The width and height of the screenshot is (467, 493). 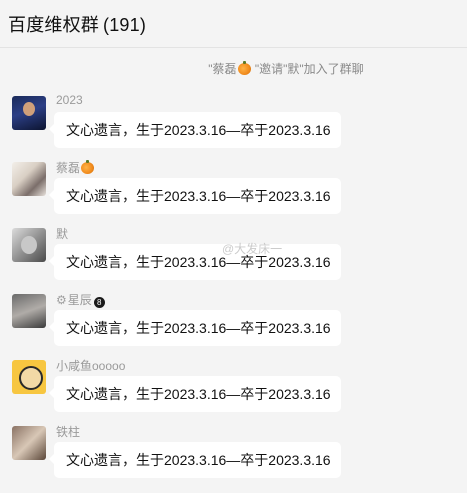 I want to click on system-notice-prefix: "蔡磊, so click(x=222, y=69).